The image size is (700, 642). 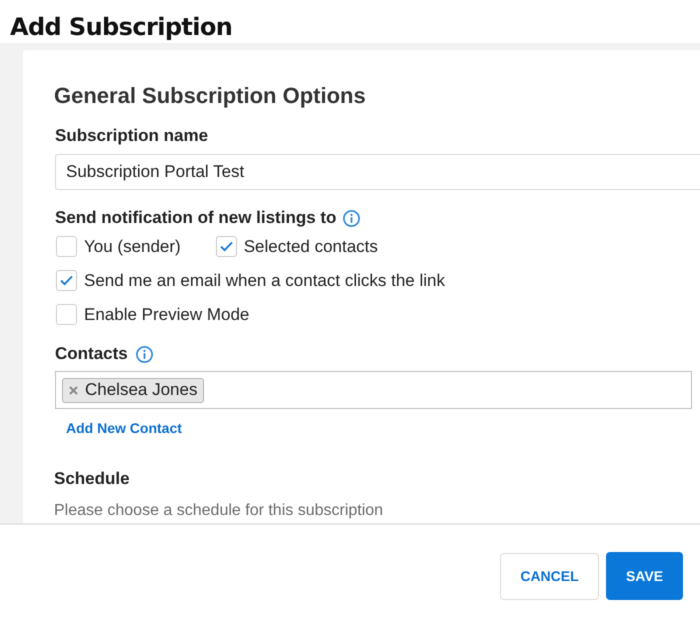 I want to click on cancel-button: CANCEL, so click(x=549, y=576).